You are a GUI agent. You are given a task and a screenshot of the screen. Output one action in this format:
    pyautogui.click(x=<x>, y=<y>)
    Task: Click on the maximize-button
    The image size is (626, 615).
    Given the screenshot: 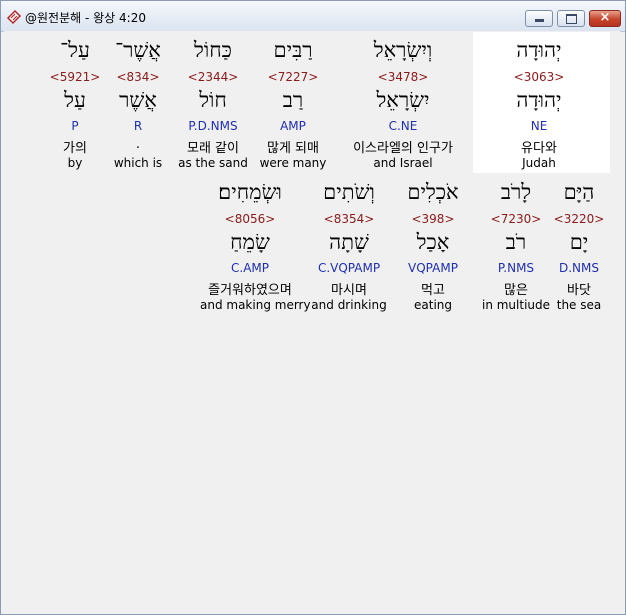 What is the action you would take?
    pyautogui.click(x=571, y=18)
    